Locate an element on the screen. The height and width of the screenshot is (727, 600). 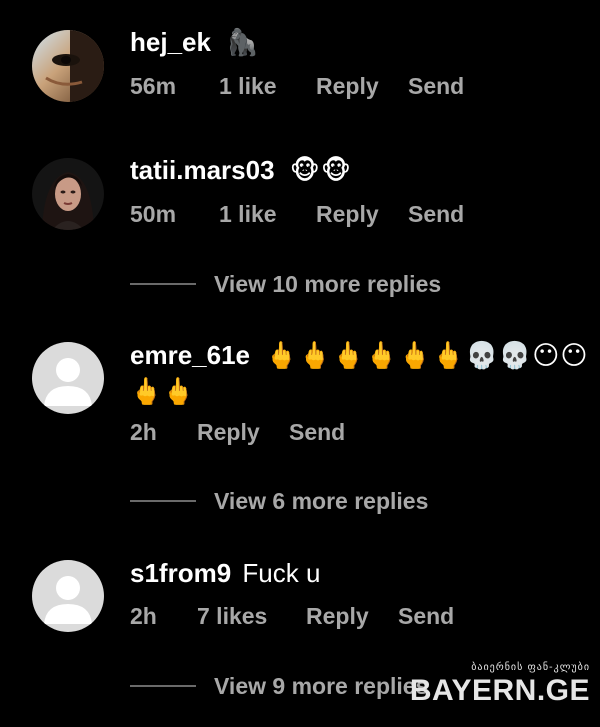
comment-text: 🦍 is located at coordinates (243, 42).